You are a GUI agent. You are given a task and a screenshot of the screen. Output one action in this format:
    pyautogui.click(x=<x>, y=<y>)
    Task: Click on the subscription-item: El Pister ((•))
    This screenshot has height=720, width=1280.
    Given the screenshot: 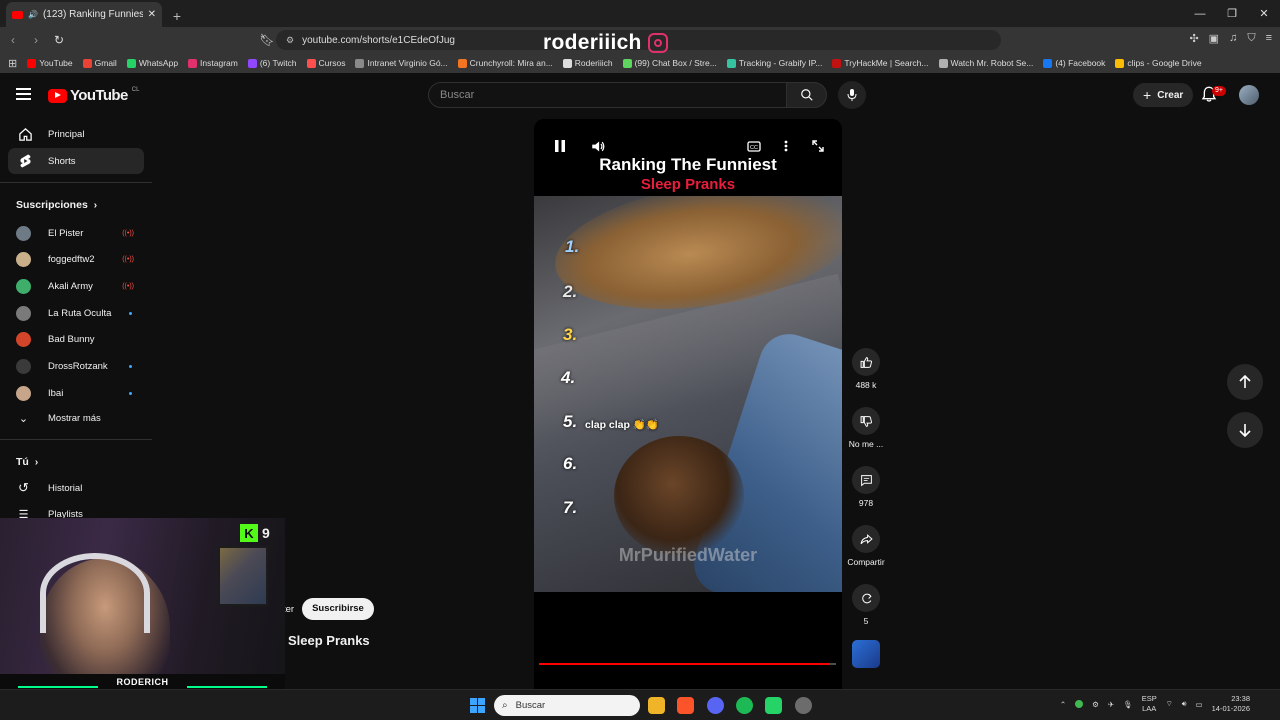 What is the action you would take?
    pyautogui.click(x=76, y=233)
    